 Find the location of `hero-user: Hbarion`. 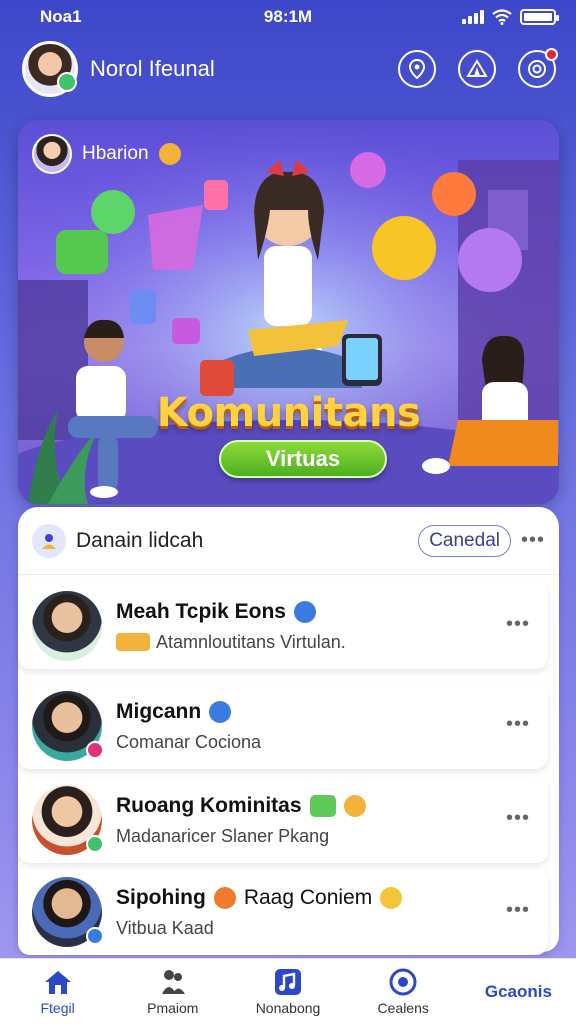

hero-user: Hbarion is located at coordinates (106, 154).